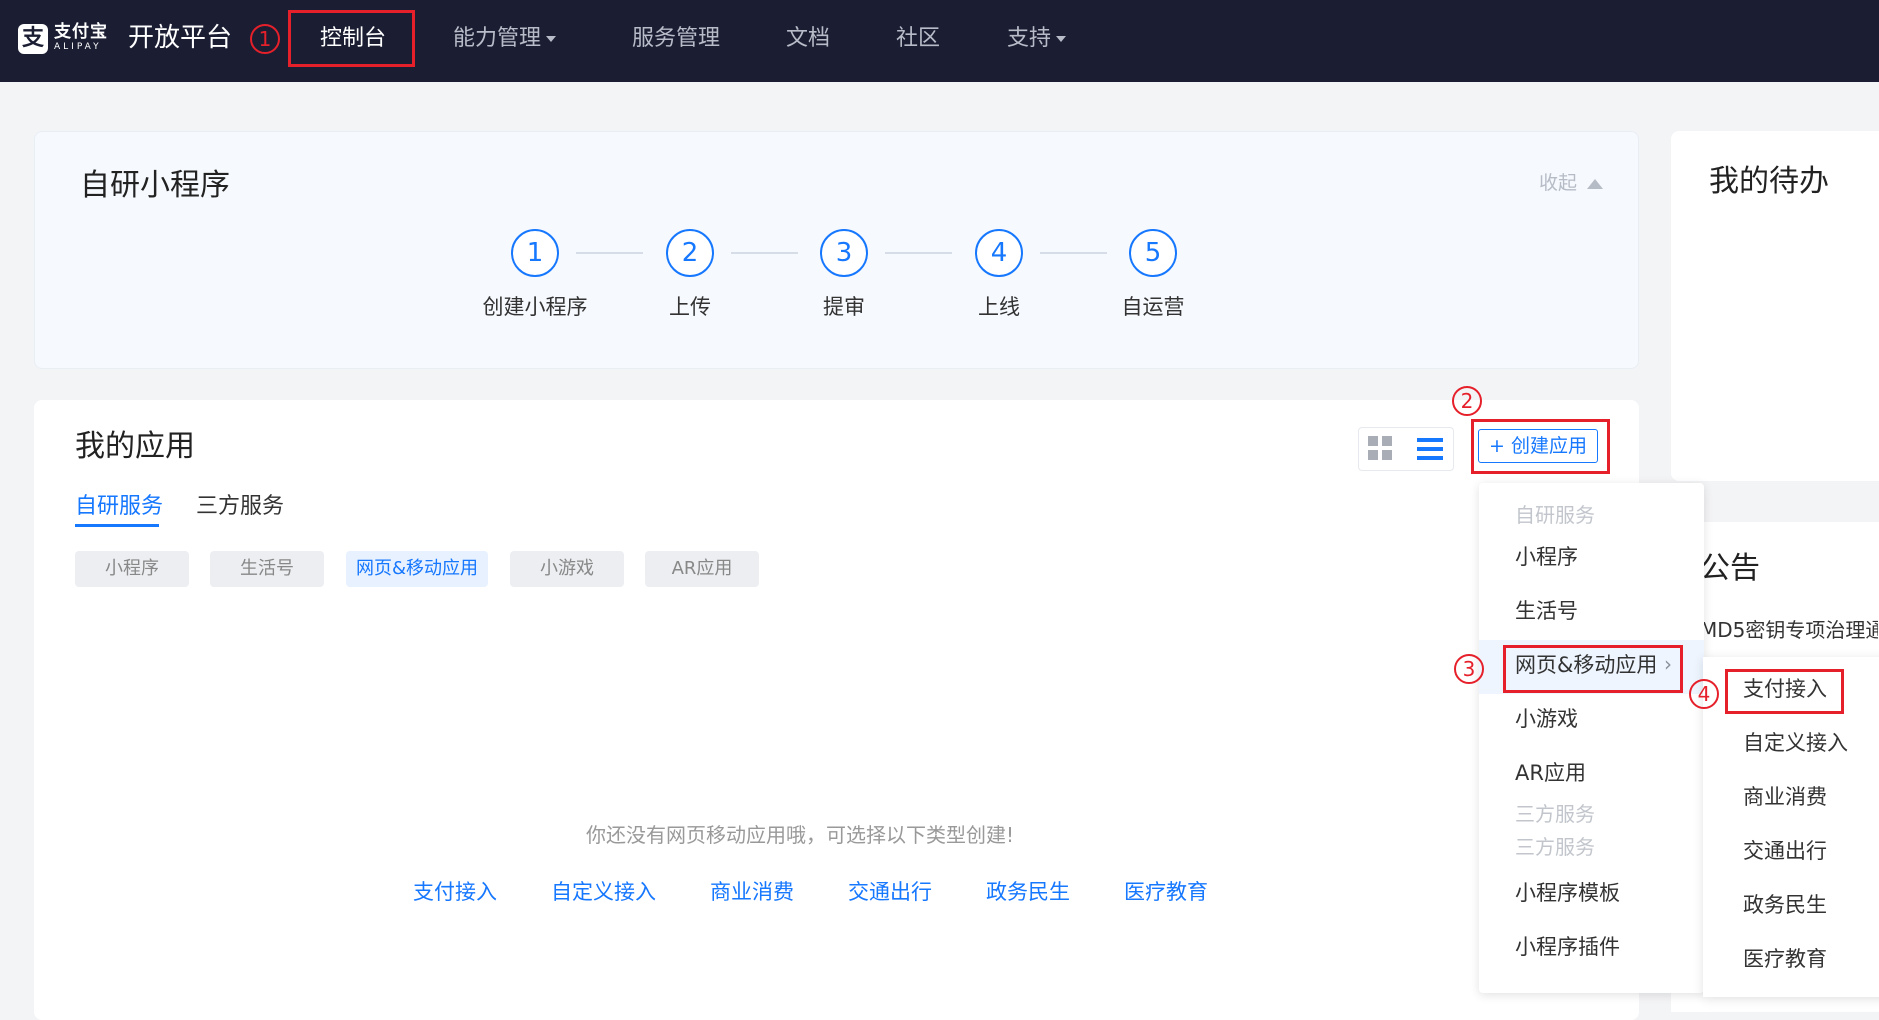  Describe the element at coordinates (1469, 669) in the screenshot. I see `annotation-3: 3` at that location.